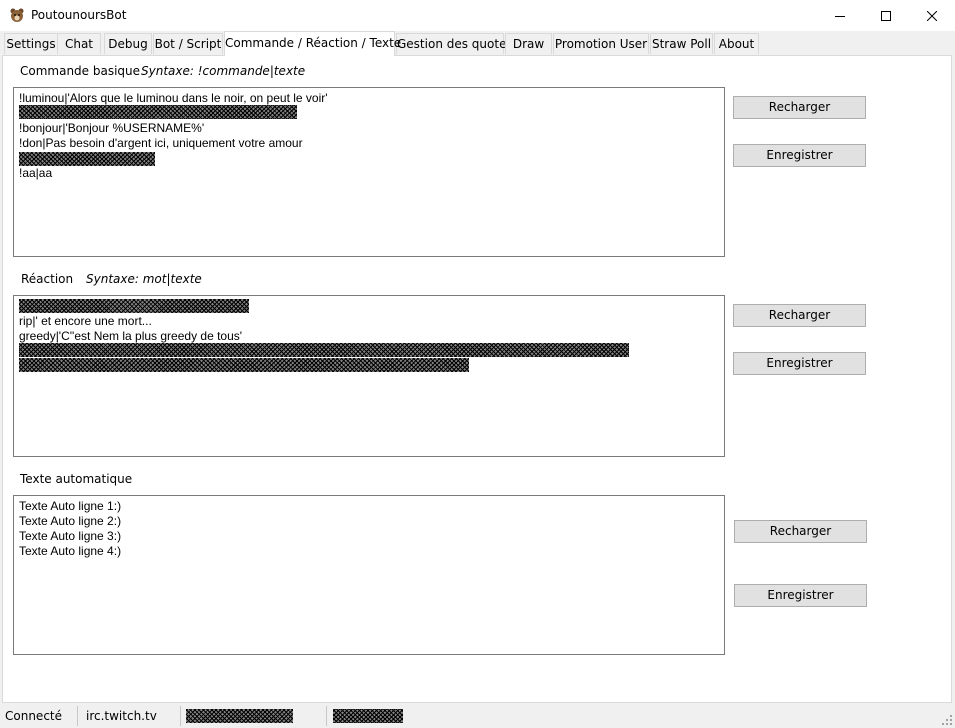  I want to click on tab-promotion-user: Promotion User, so click(601, 43).